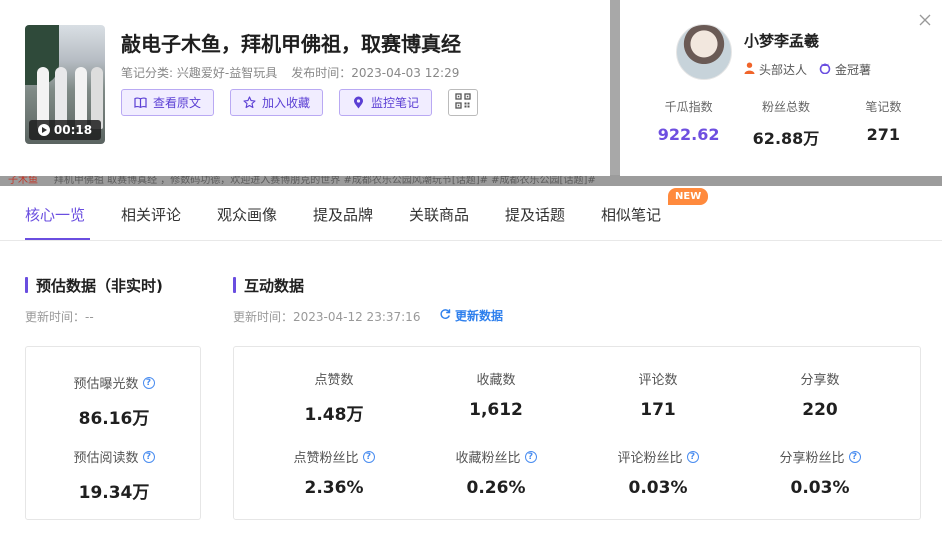 This screenshot has height=540, width=942. I want to click on close-icon, so click(925, 19).